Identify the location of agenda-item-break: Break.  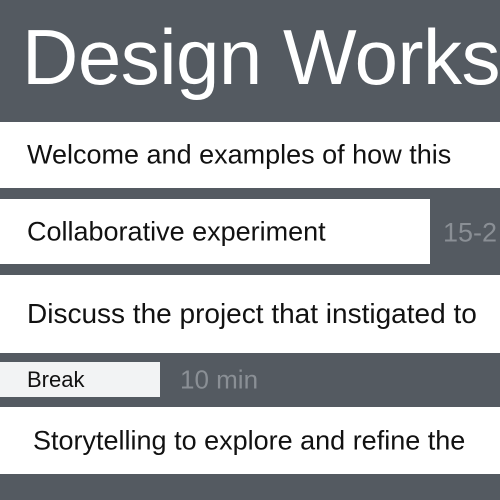
(80, 379).